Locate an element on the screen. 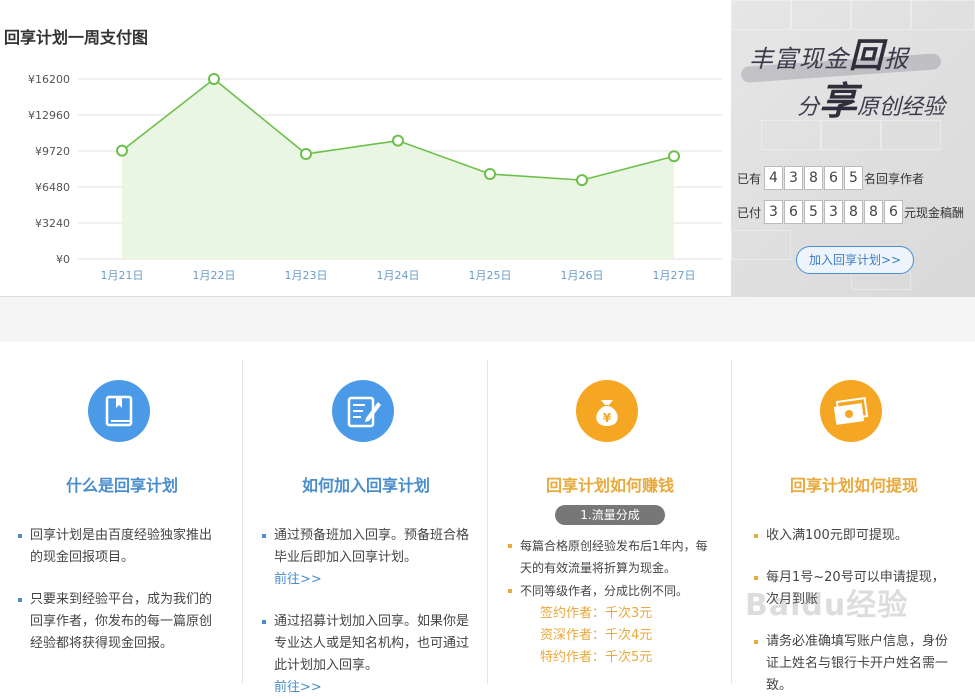 The image size is (975, 699). list-item: 只要来到经验平台，成为我们的回享作者，你发布的每一篇原创经验都将获得现金回报。 is located at coordinates (119, 622).